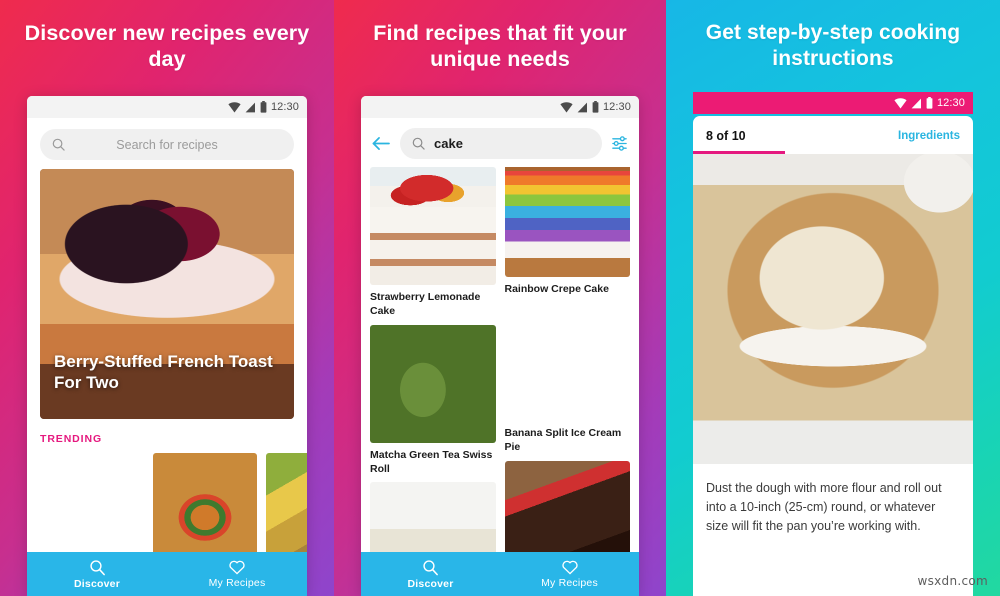 This screenshot has height=596, width=1000. What do you see at coordinates (381, 143) in the screenshot?
I see `back-arrow-icon` at bounding box center [381, 143].